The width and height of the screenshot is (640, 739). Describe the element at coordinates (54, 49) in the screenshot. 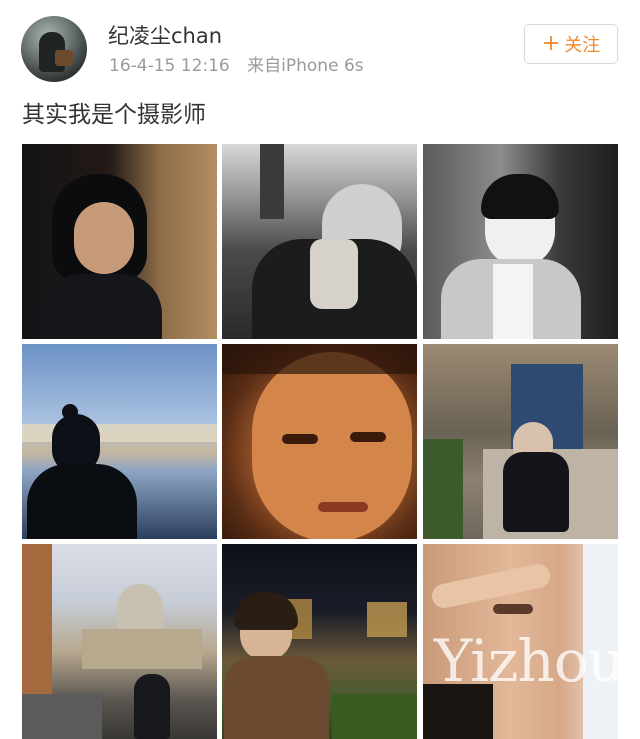

I see `avatar` at that location.